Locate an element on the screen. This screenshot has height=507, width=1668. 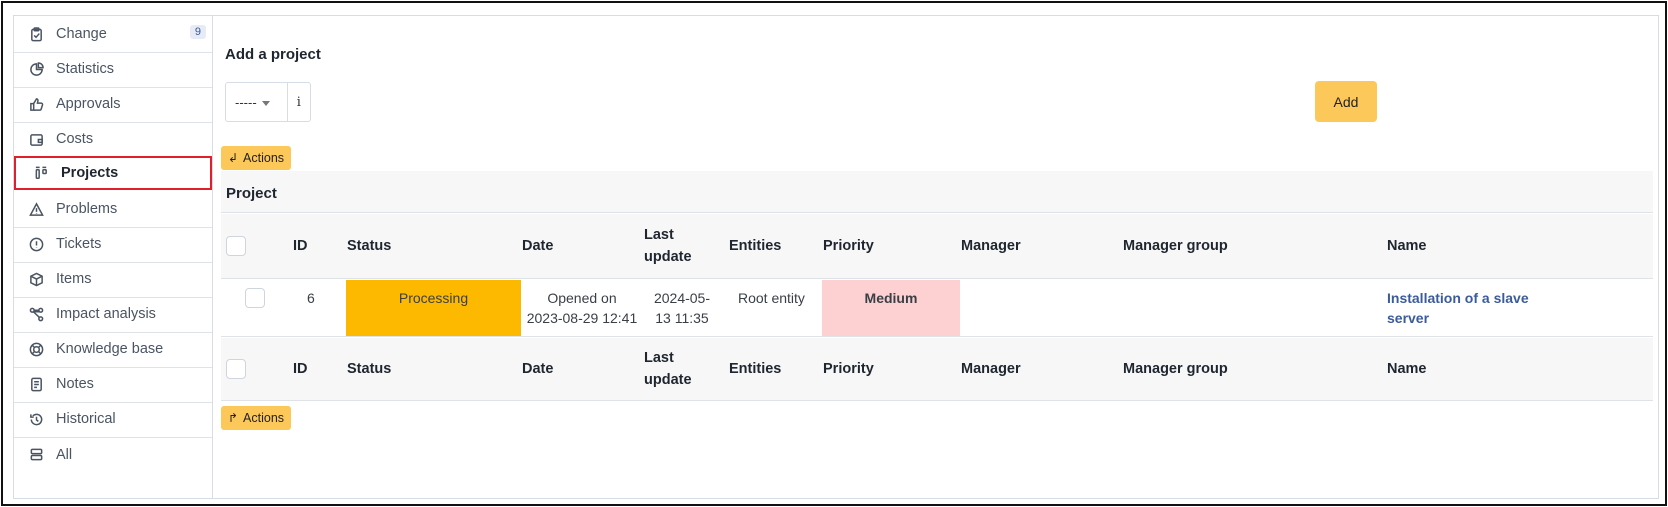
sidebar-item-items: Items is located at coordinates (113, 279).